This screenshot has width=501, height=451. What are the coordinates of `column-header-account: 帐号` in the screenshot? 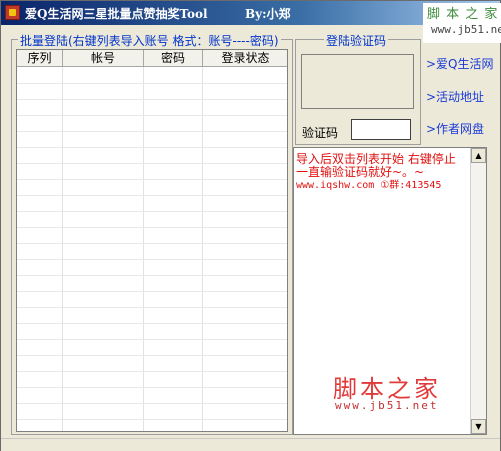 It's located at (103, 58).